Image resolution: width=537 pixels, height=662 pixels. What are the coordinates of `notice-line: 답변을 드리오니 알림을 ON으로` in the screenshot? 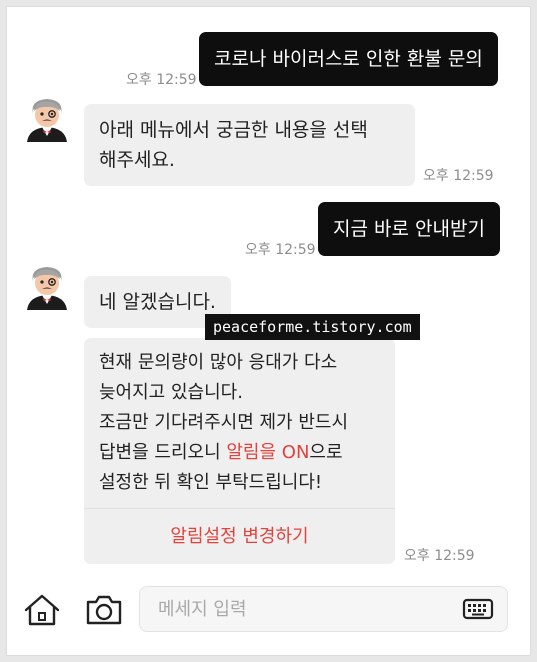 It's located at (239, 453).